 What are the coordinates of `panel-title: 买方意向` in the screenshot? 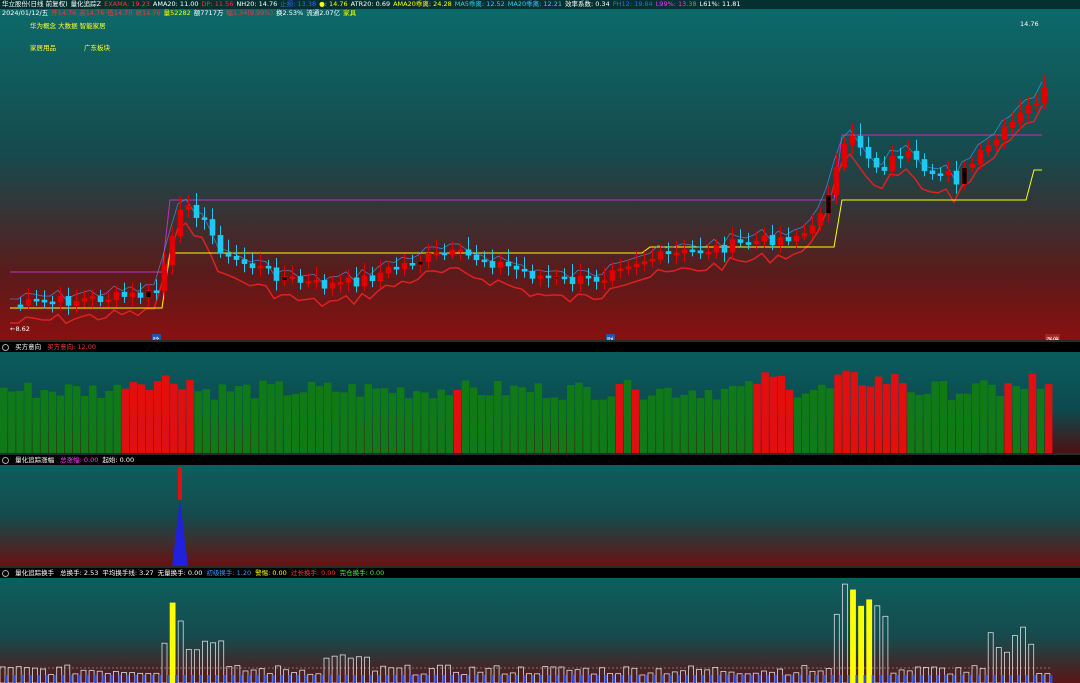 It's located at (28, 347).